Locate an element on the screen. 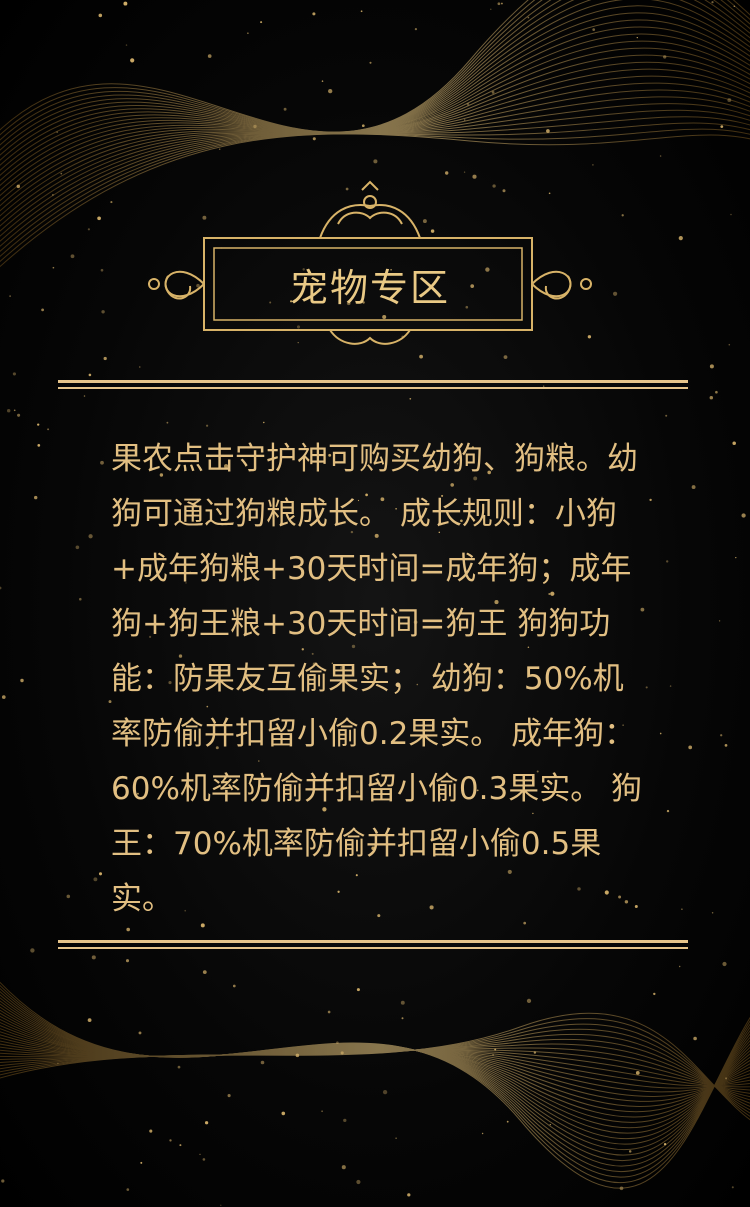 The width and height of the screenshot is (750, 1207). section-title: 宠物专区 is located at coordinates (369, 287).